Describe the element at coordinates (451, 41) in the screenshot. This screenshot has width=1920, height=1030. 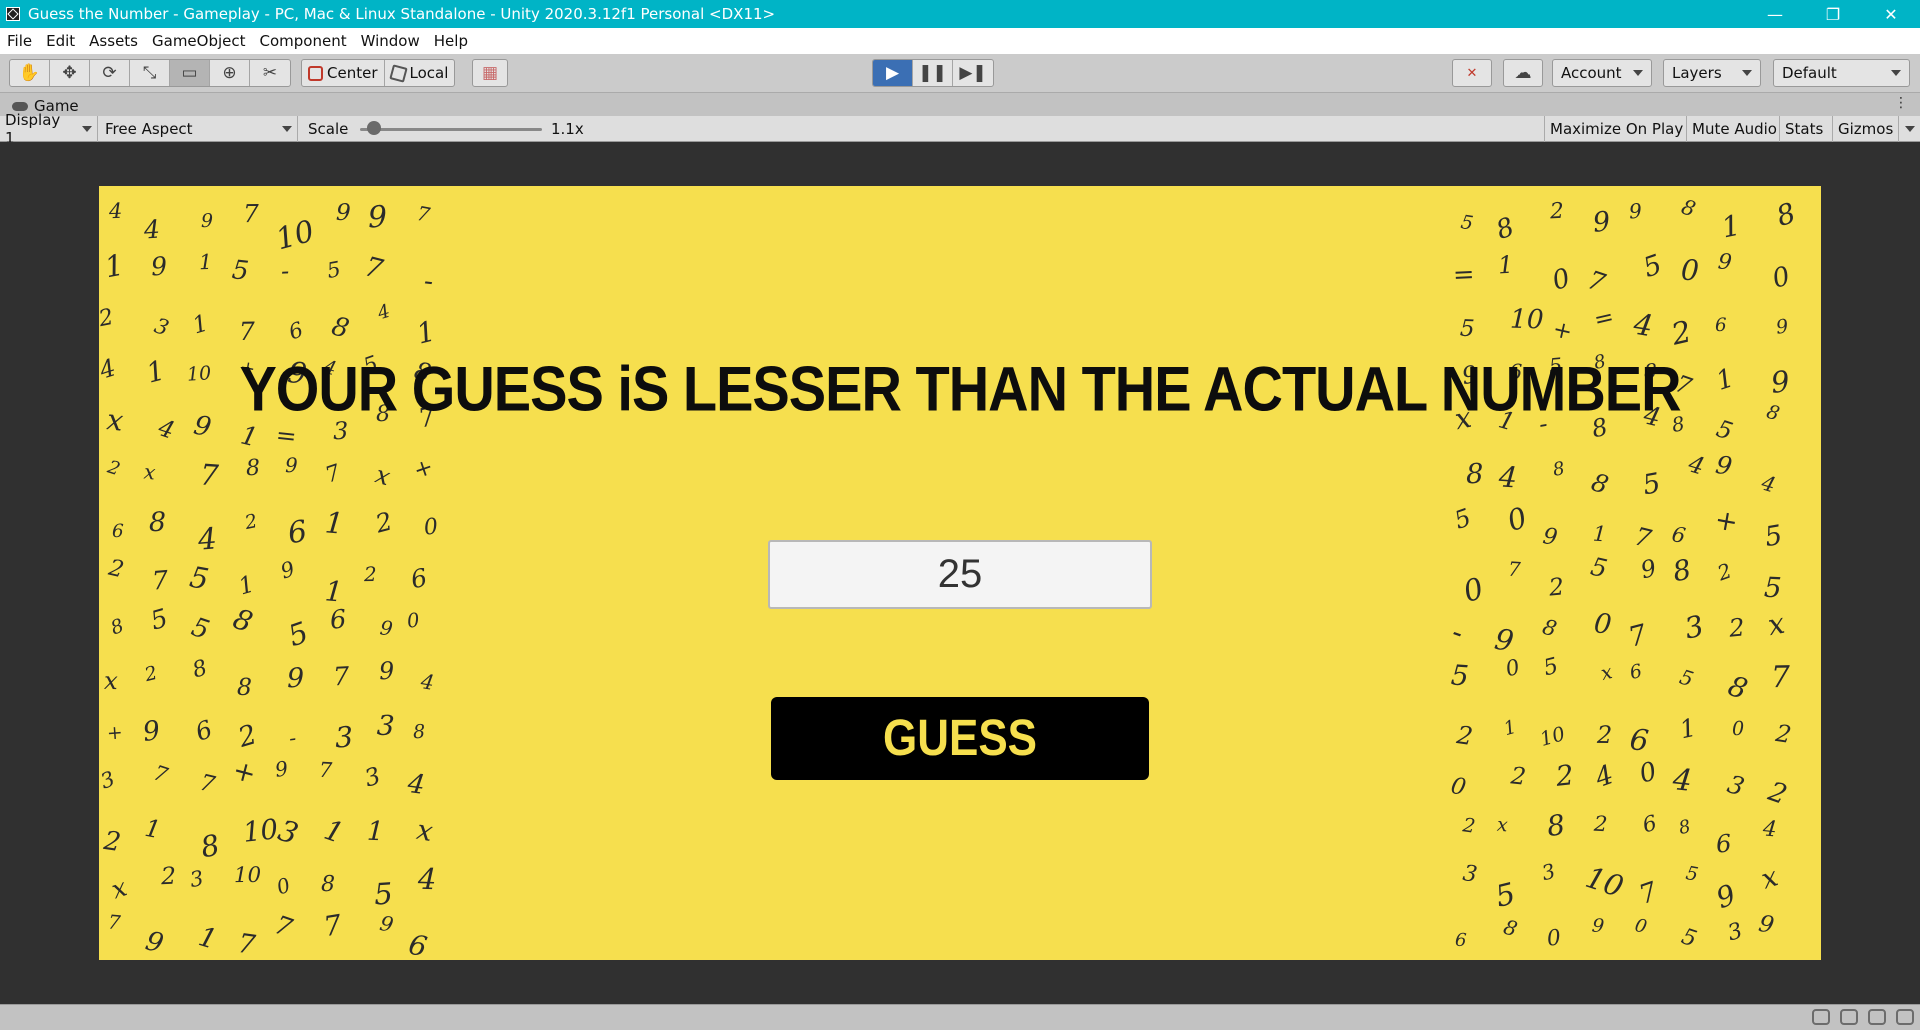
I see `menu-help: Help` at that location.